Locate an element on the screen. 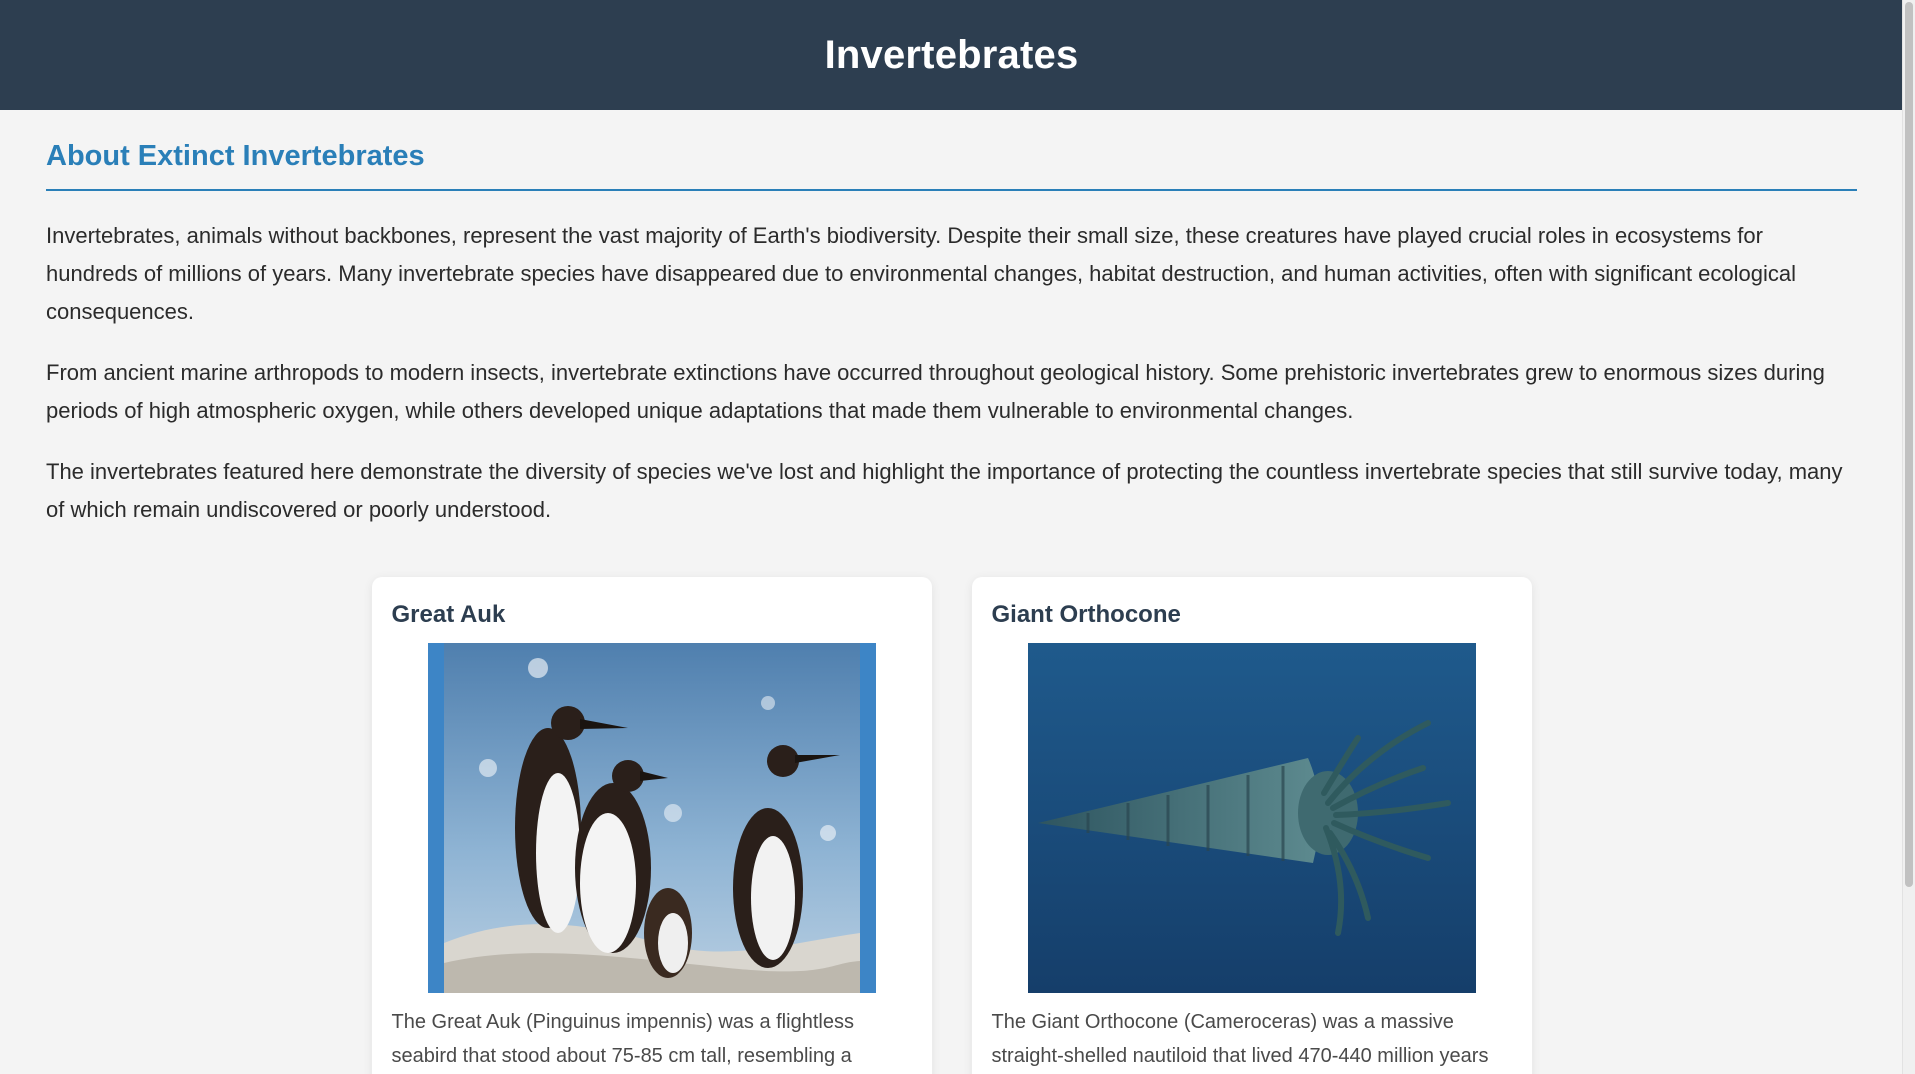 The image size is (1915, 1074). page-title: Invertebrates is located at coordinates (951, 54).